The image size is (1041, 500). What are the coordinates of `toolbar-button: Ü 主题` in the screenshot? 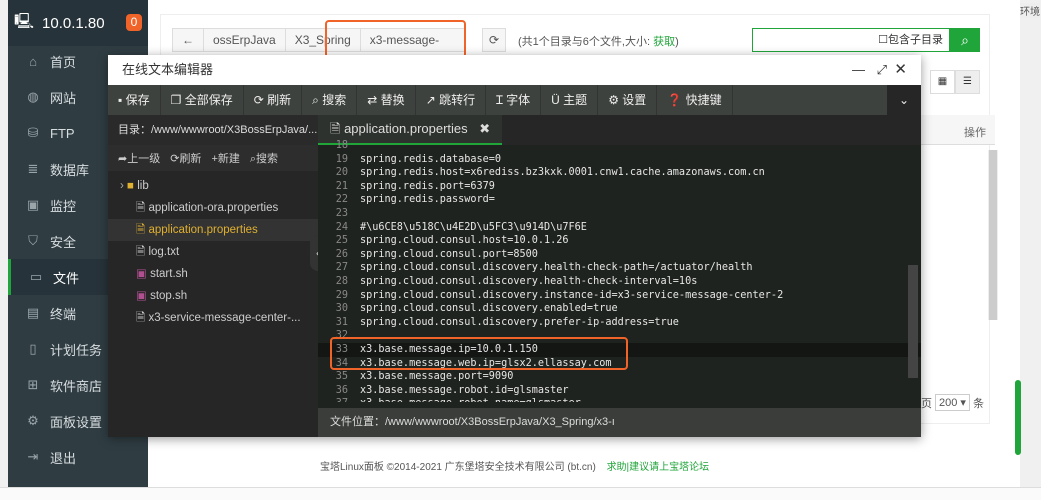 It's located at (570, 100).